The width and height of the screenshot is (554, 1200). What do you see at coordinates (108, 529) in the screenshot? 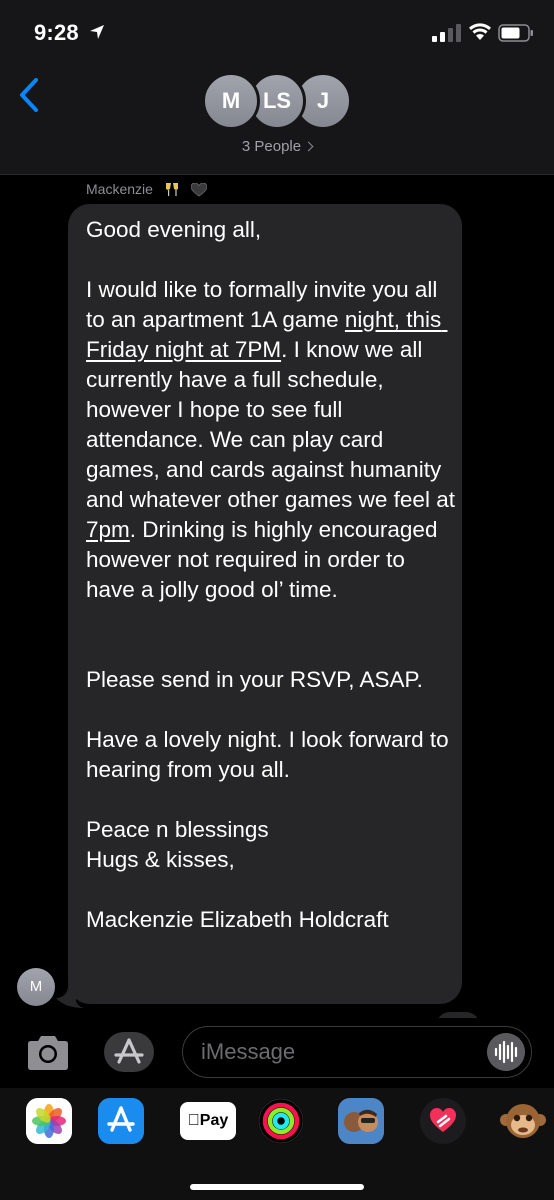
I see `time-link: 7pm` at bounding box center [108, 529].